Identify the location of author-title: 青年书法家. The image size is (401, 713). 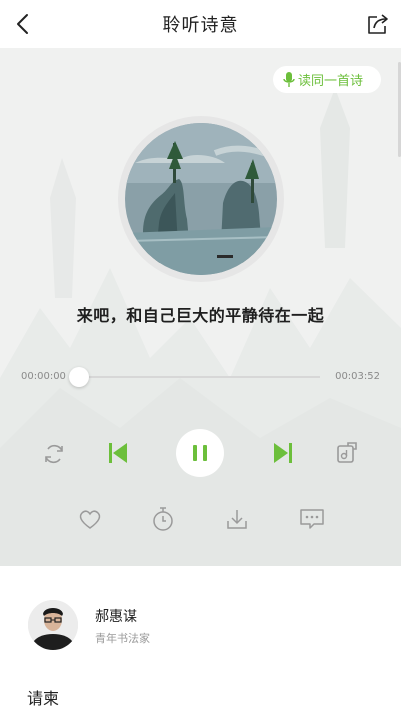
(122, 638).